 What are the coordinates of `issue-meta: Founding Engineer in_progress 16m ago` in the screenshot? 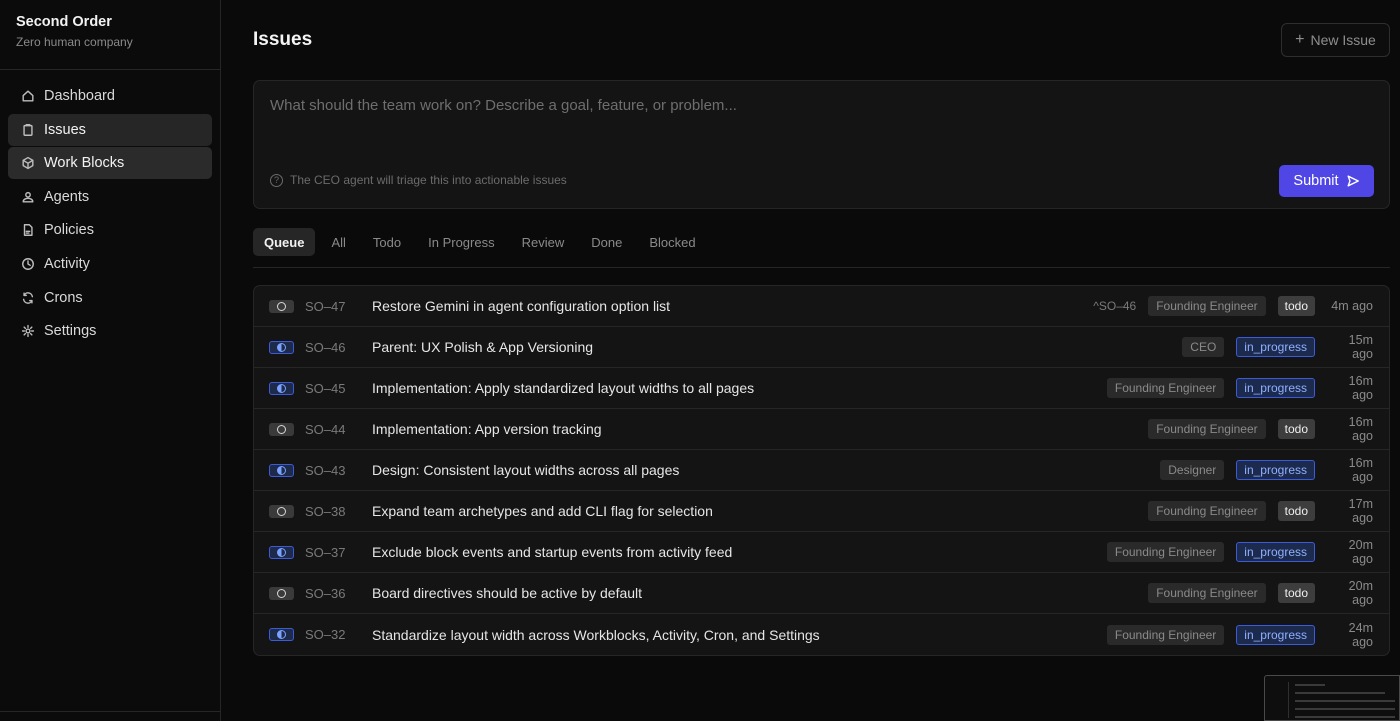 It's located at (1239, 388).